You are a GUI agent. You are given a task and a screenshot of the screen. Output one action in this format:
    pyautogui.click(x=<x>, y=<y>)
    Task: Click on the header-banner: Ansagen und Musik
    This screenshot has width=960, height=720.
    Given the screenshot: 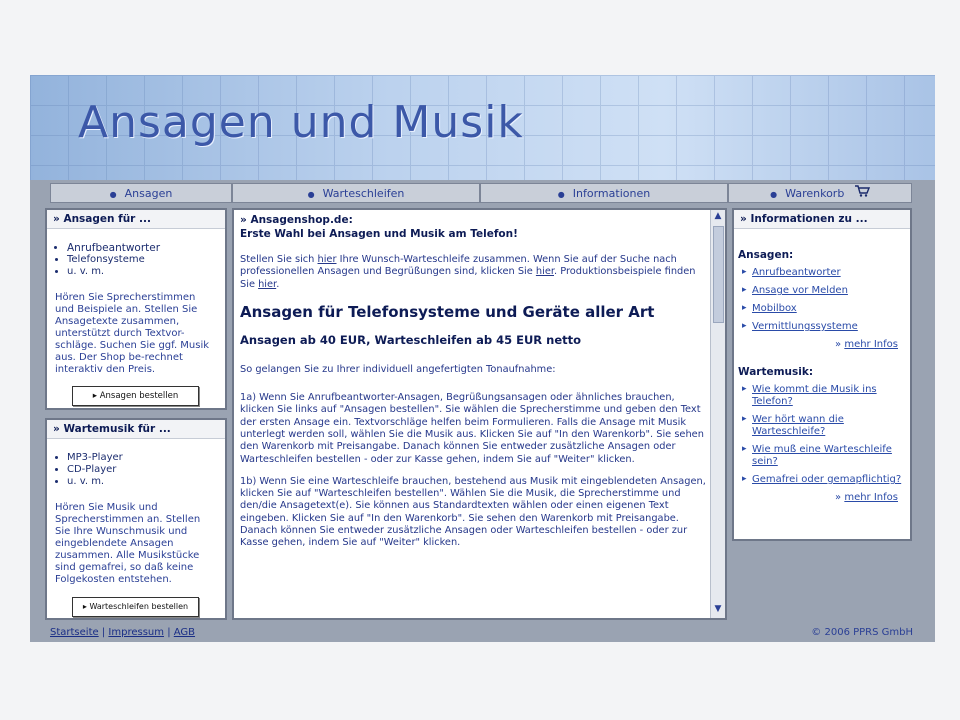 What is the action you would take?
    pyautogui.click(x=482, y=127)
    